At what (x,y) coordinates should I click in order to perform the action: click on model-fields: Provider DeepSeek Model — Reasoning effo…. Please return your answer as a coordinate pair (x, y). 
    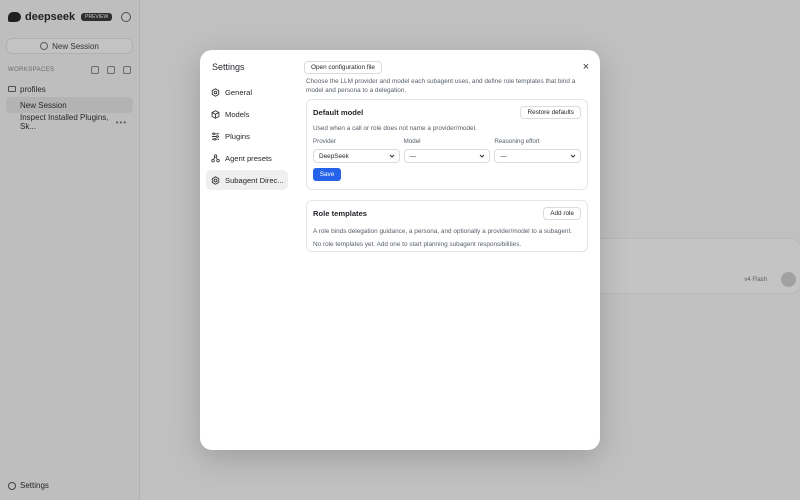
    Looking at the image, I should click on (447, 150).